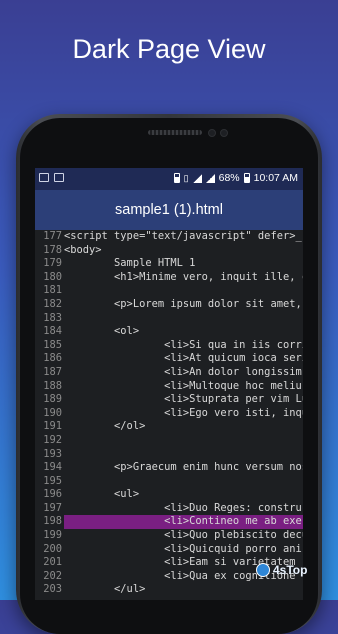  Describe the element at coordinates (183, 507) in the screenshot. I see `code-text: <li>Duo Reges: constru` at that location.